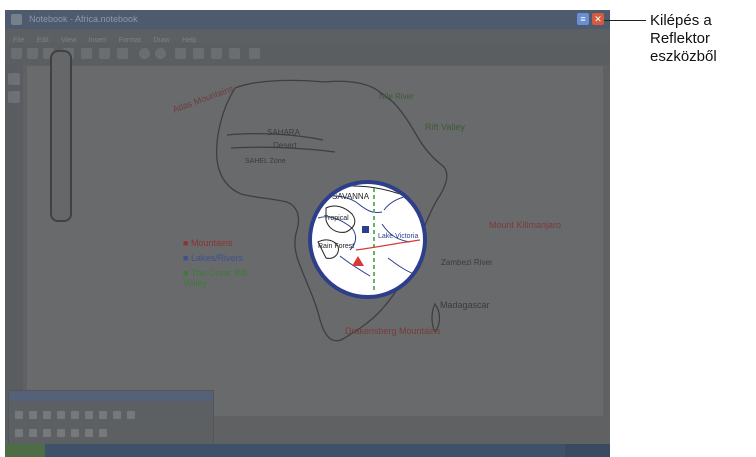 This screenshot has width=756, height=457. What do you see at coordinates (89, 433) in the screenshot?
I see `table-icon` at bounding box center [89, 433].